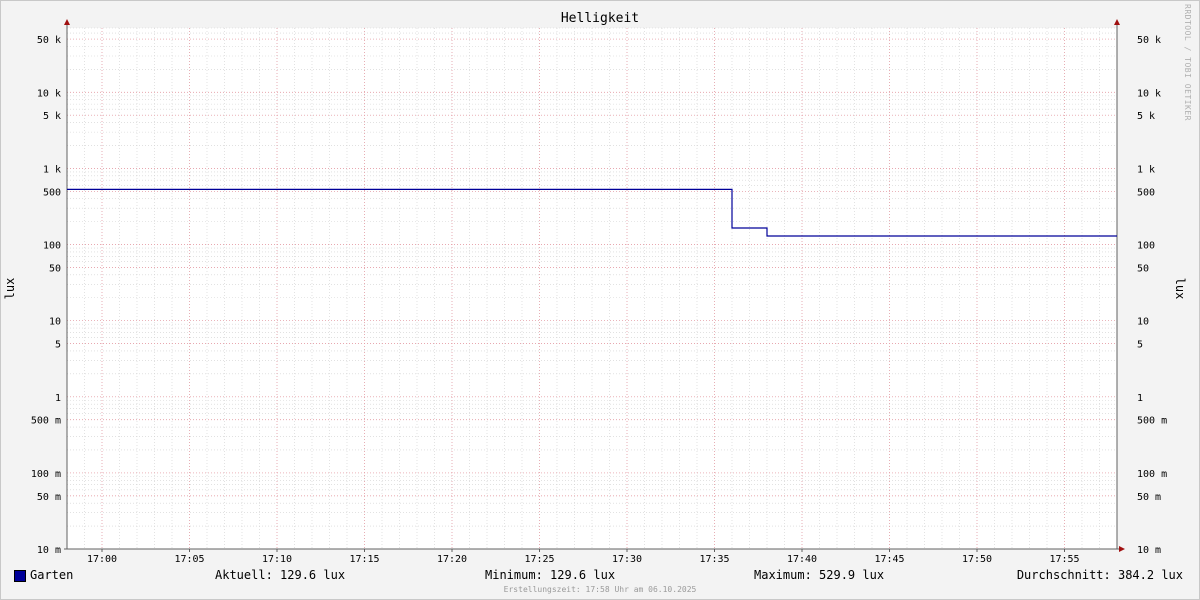 The image size is (1200, 600). Describe the element at coordinates (20, 576) in the screenshot. I see `series-color-swatch` at that location.